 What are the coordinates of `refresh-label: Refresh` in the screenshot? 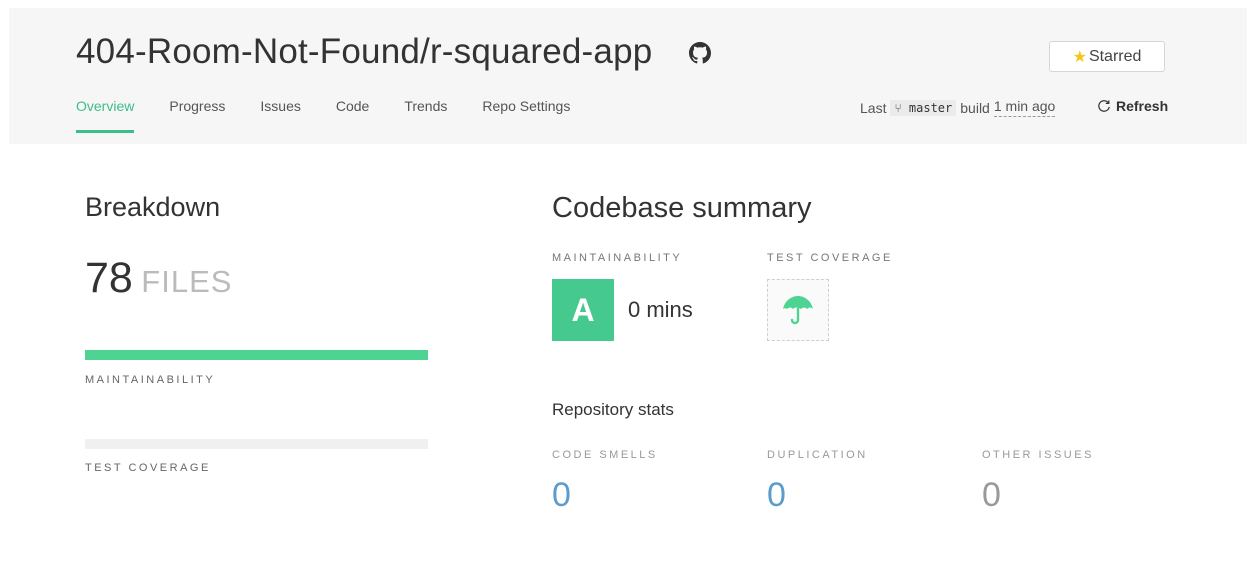 It's located at (1142, 106).